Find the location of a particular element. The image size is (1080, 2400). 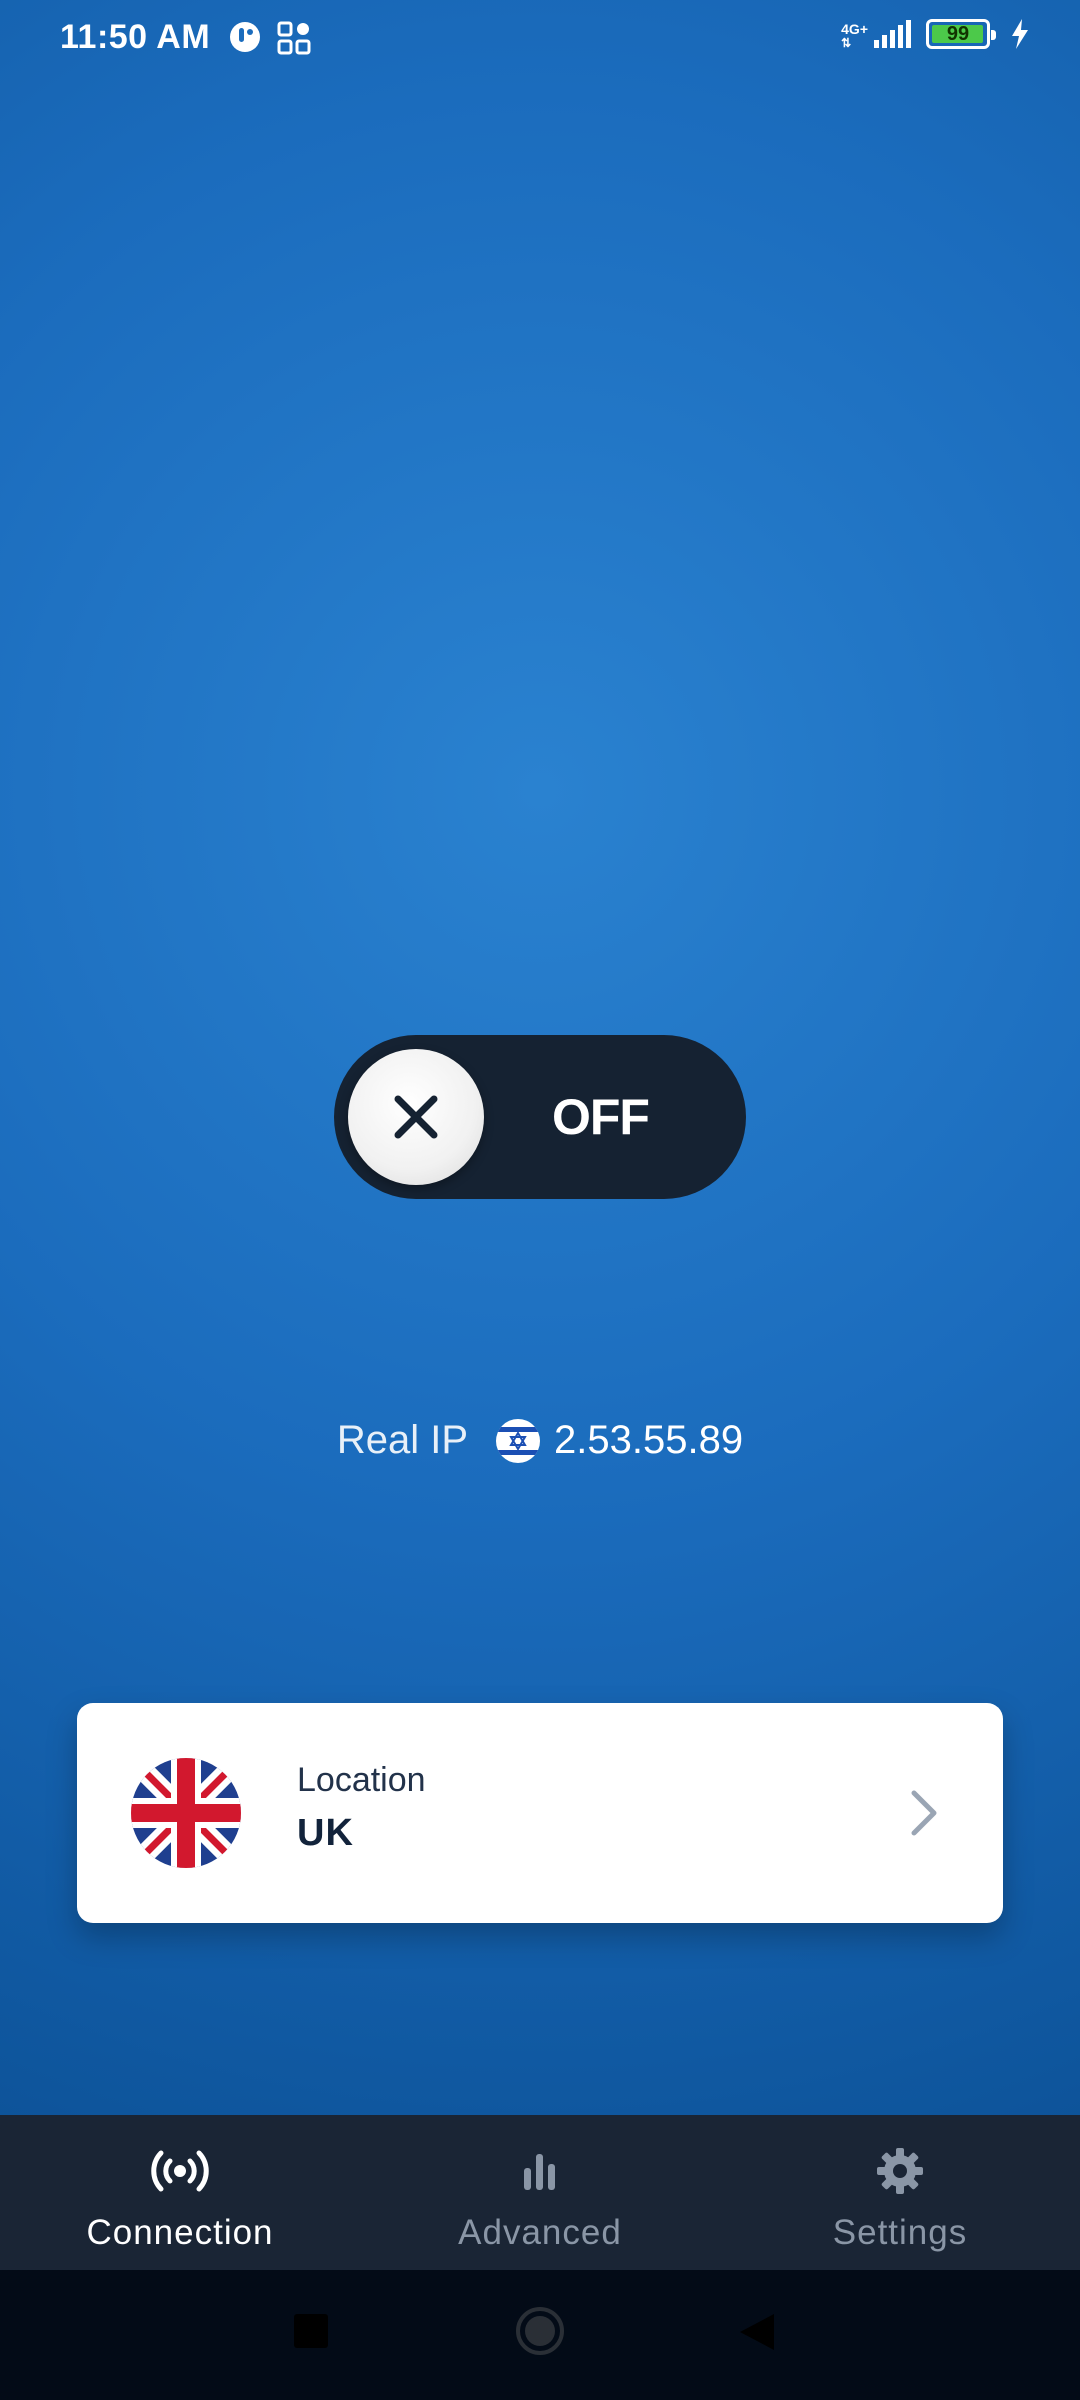

location-card: Location UK is located at coordinates (540, 1813).